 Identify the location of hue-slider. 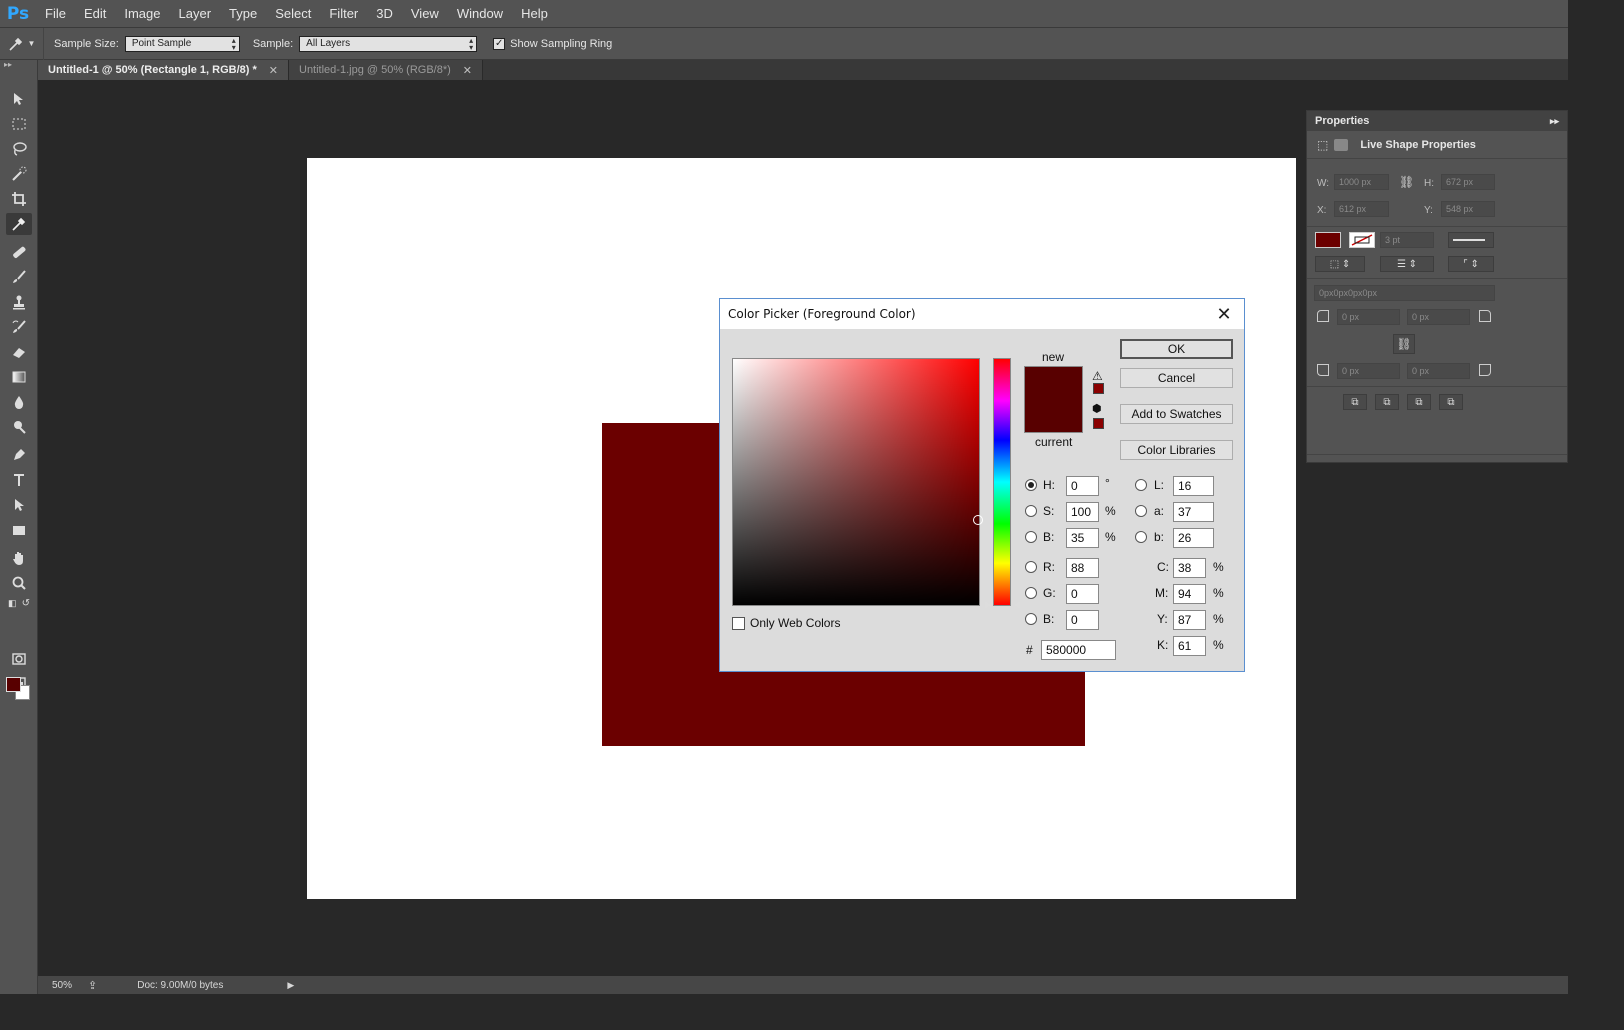
(1002, 482).